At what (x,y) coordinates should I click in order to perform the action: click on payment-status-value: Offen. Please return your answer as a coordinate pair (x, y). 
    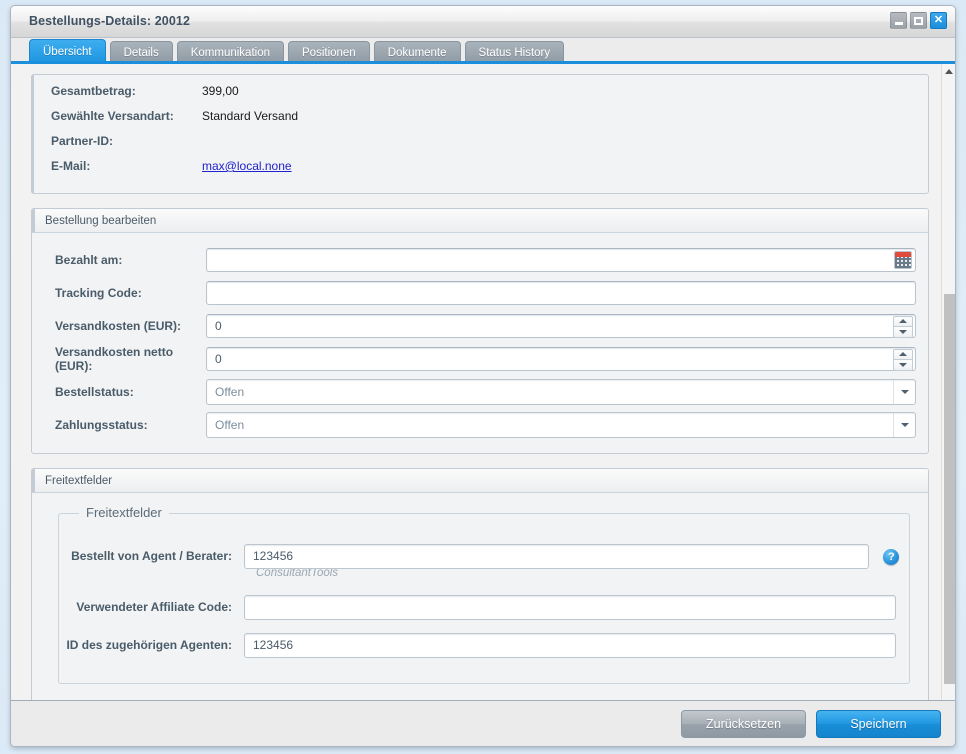
    Looking at the image, I should click on (230, 424).